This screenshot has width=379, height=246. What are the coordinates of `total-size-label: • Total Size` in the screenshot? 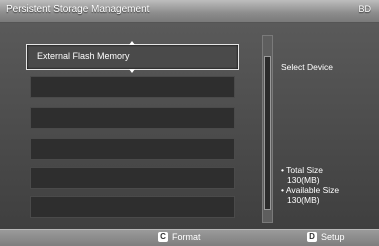 It's located at (302, 170).